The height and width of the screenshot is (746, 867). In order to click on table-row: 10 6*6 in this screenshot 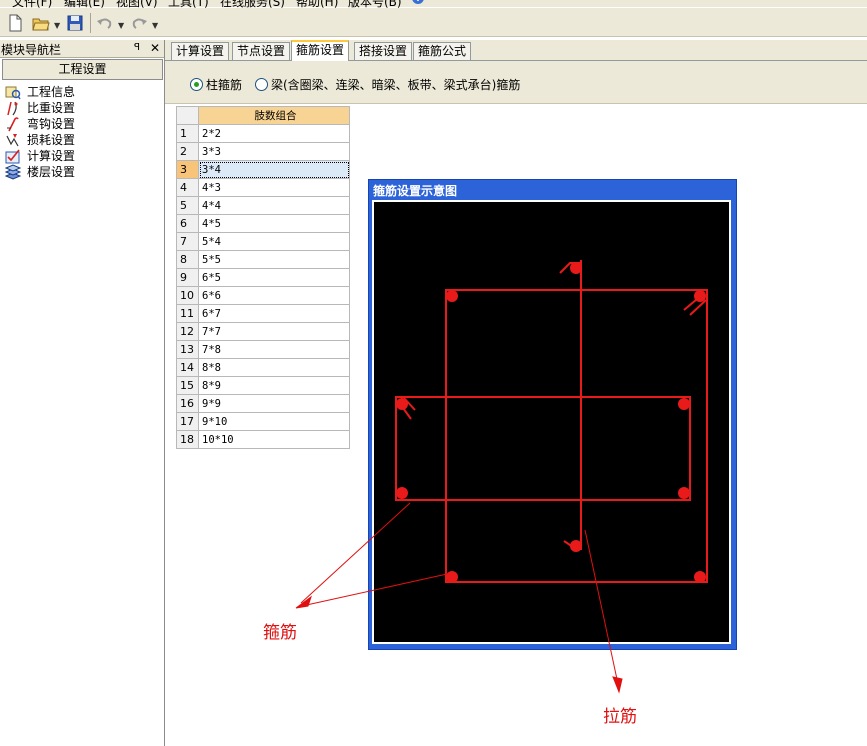, I will do `click(263, 295)`.